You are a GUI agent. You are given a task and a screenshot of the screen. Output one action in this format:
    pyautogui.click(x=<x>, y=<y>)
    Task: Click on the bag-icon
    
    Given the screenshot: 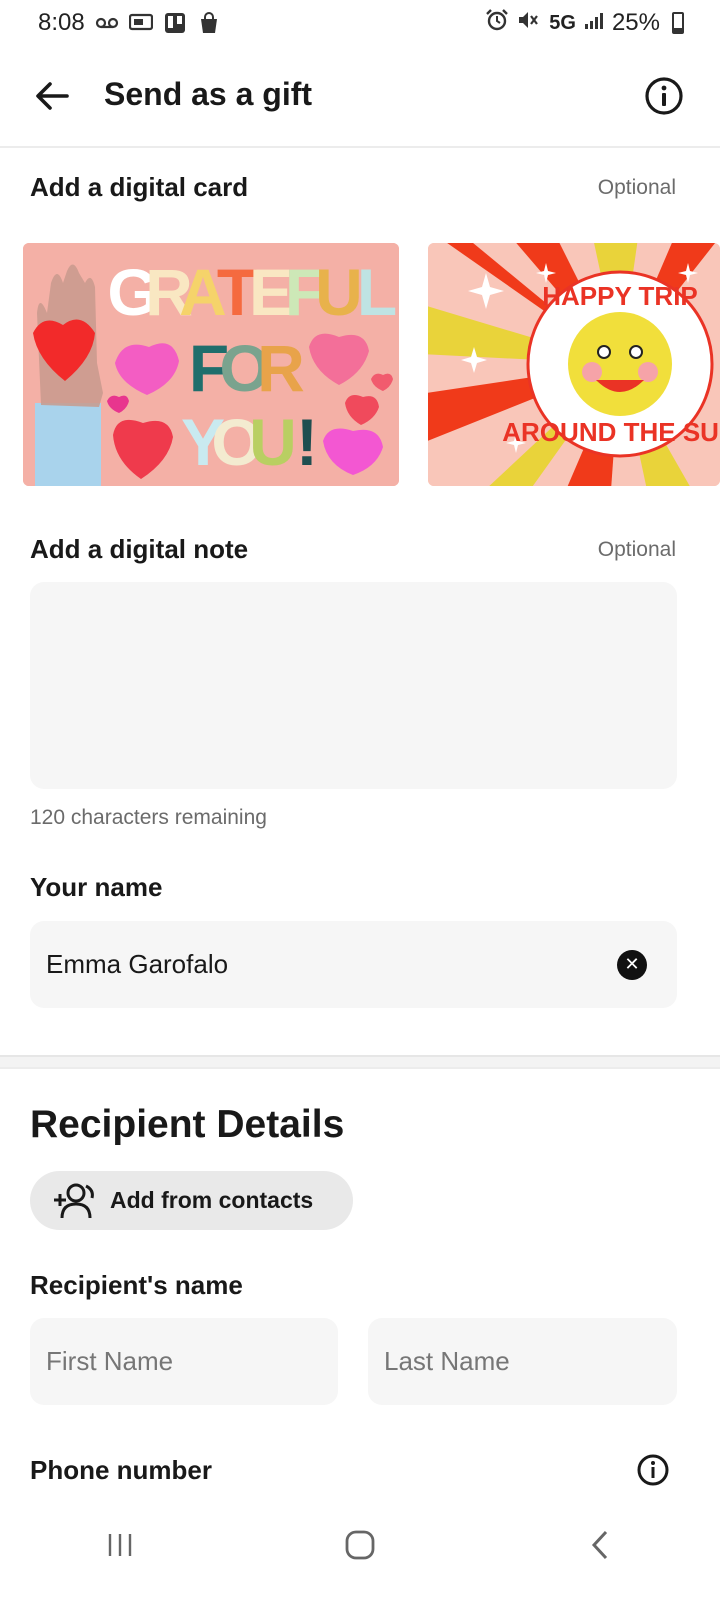 What is the action you would take?
    pyautogui.click(x=209, y=23)
    